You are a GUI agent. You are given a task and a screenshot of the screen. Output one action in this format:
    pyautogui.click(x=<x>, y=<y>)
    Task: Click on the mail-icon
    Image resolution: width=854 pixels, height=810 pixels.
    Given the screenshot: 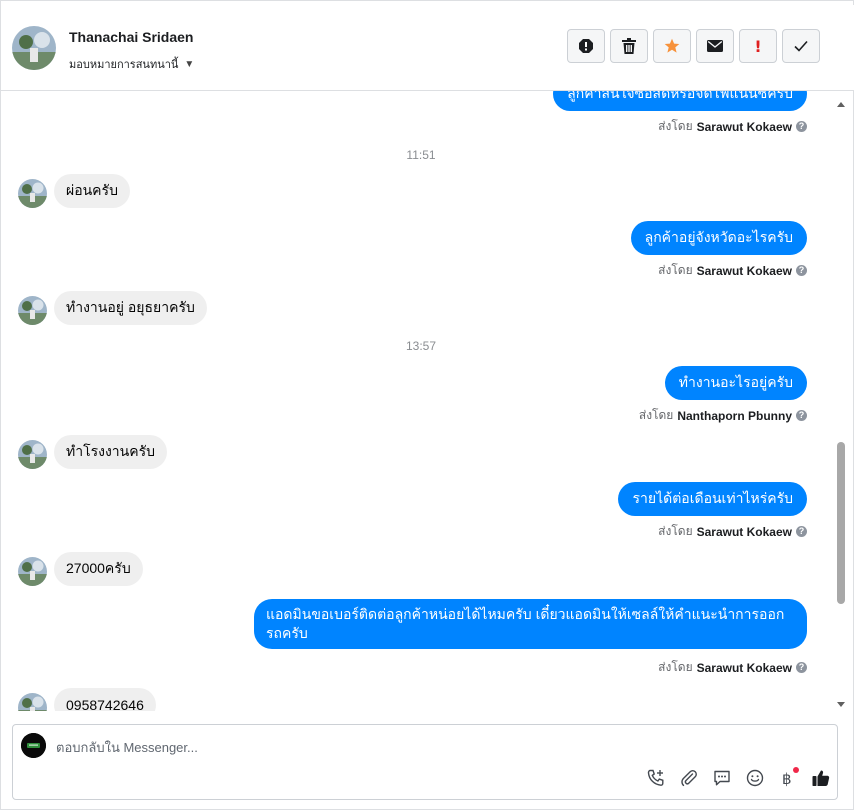 What is the action you would take?
    pyautogui.click(x=715, y=46)
    